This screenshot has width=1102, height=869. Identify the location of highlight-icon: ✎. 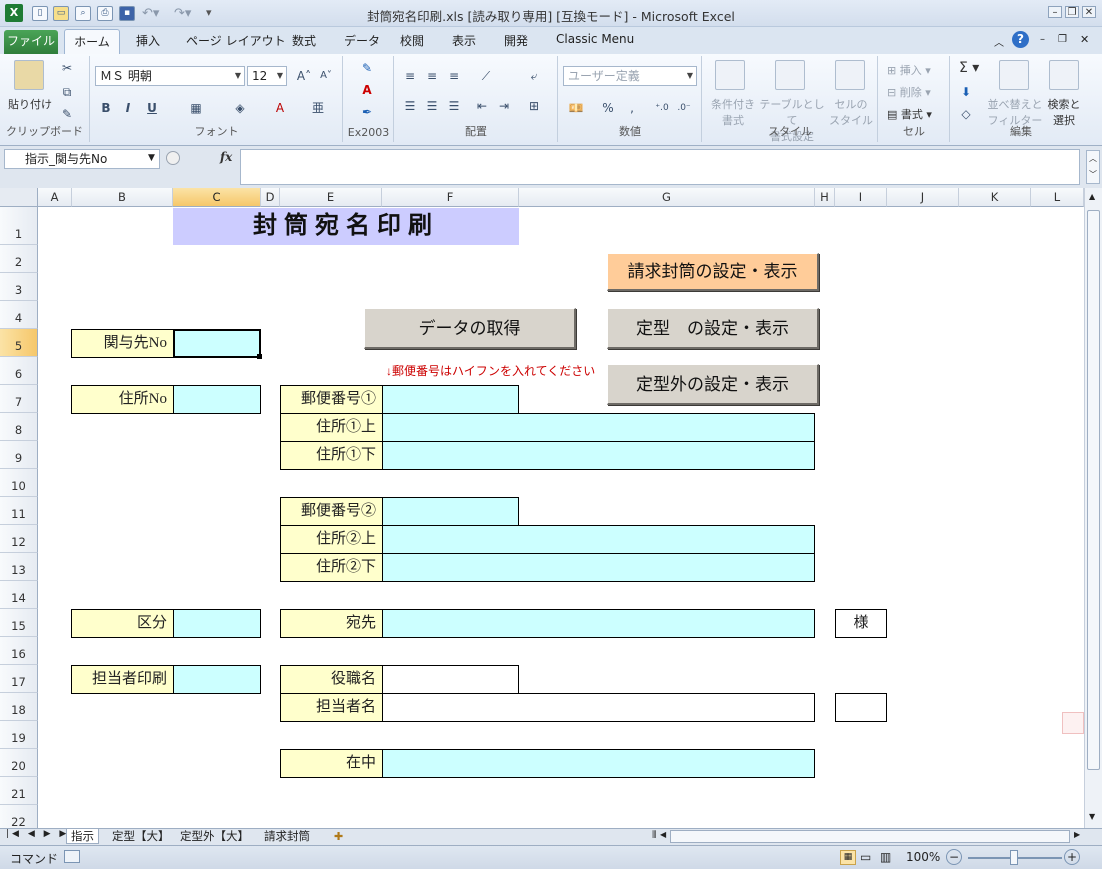
(367, 68).